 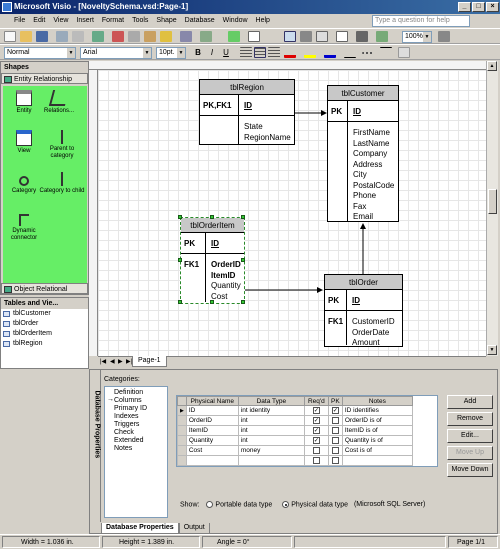 What do you see at coordinates (113, 21) in the screenshot?
I see `menu-format: Format` at bounding box center [113, 21].